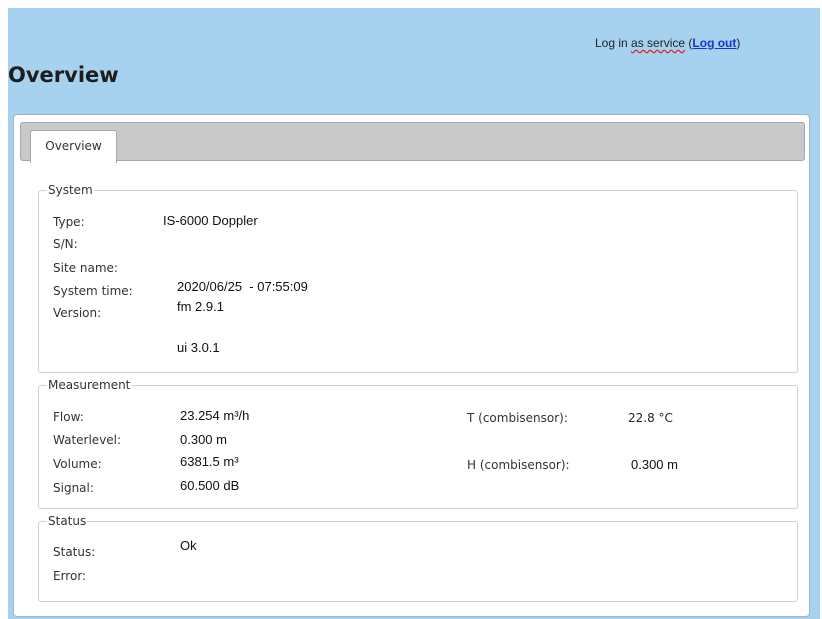  What do you see at coordinates (215, 415) in the screenshot?
I see `flow-value: 23.254 m³/h` at bounding box center [215, 415].